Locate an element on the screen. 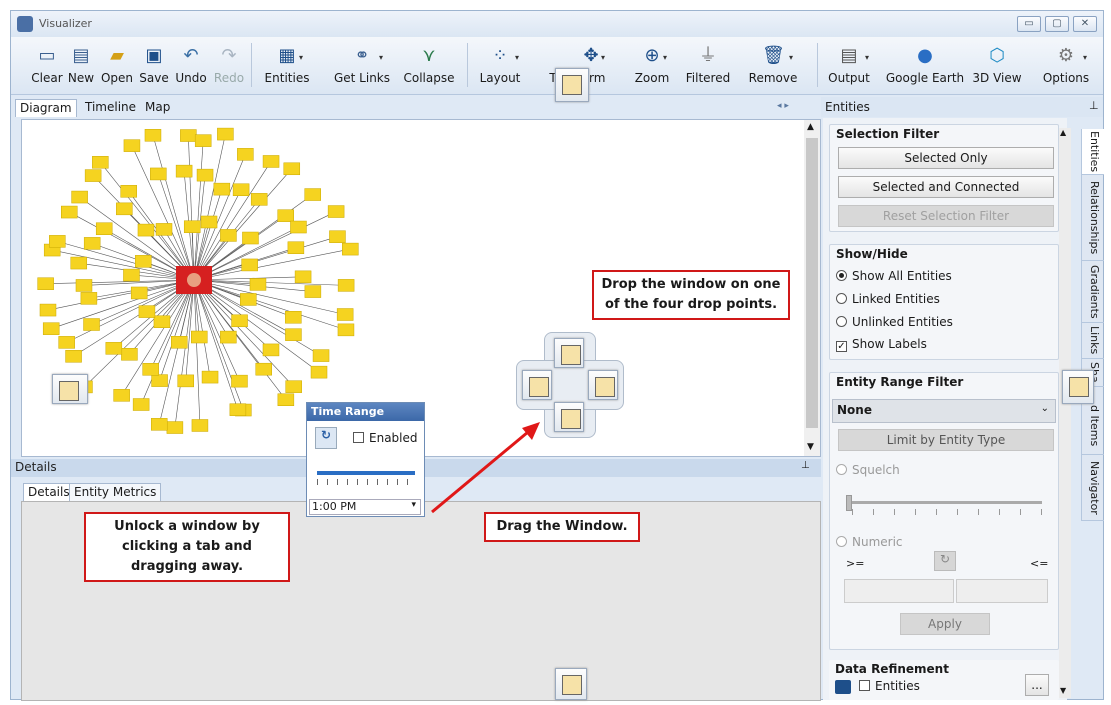 This screenshot has height=705, width=1111. close-button: ✕ is located at coordinates (1085, 24).